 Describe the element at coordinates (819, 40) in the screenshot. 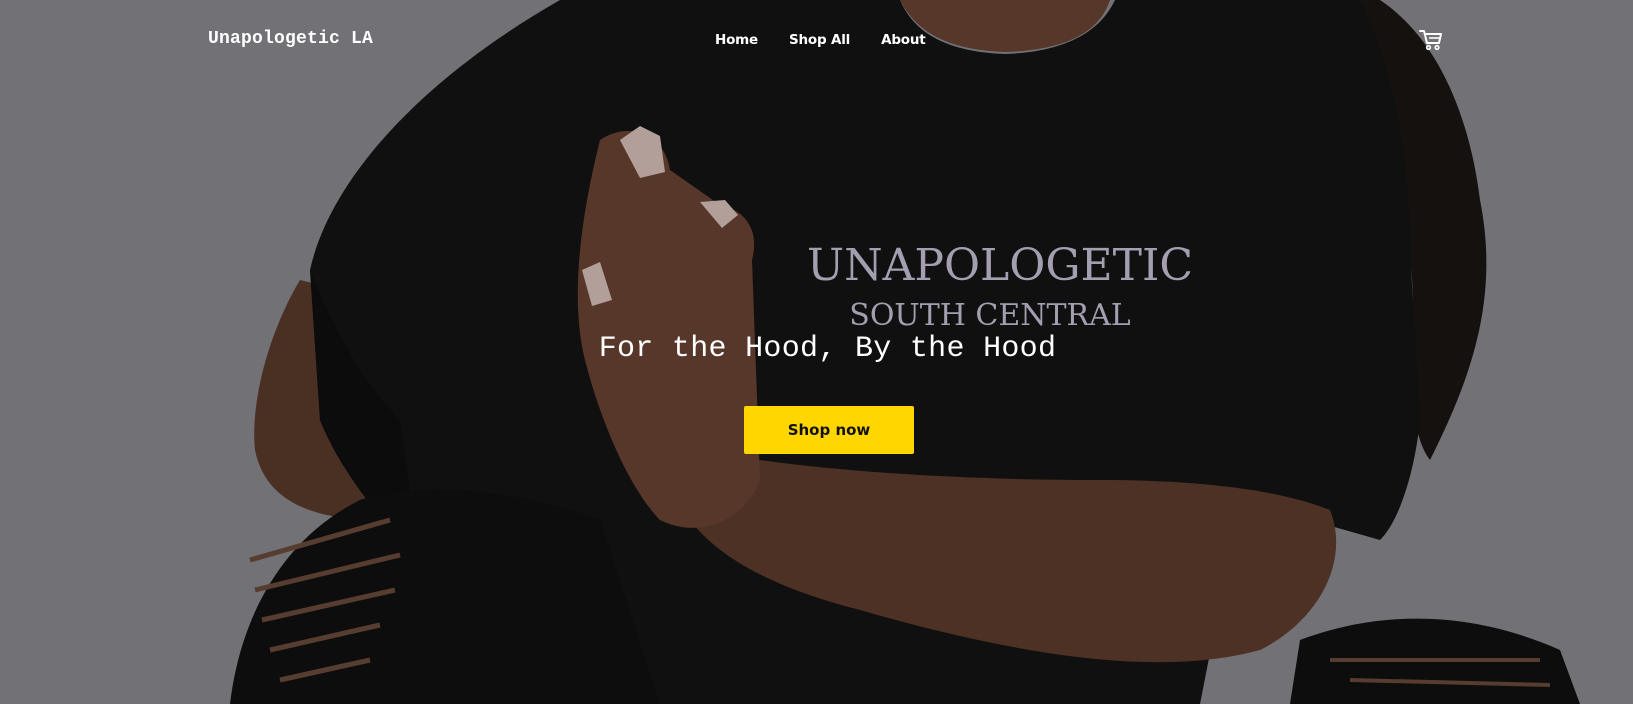

I see `nav-shop-all: Shop All` at that location.